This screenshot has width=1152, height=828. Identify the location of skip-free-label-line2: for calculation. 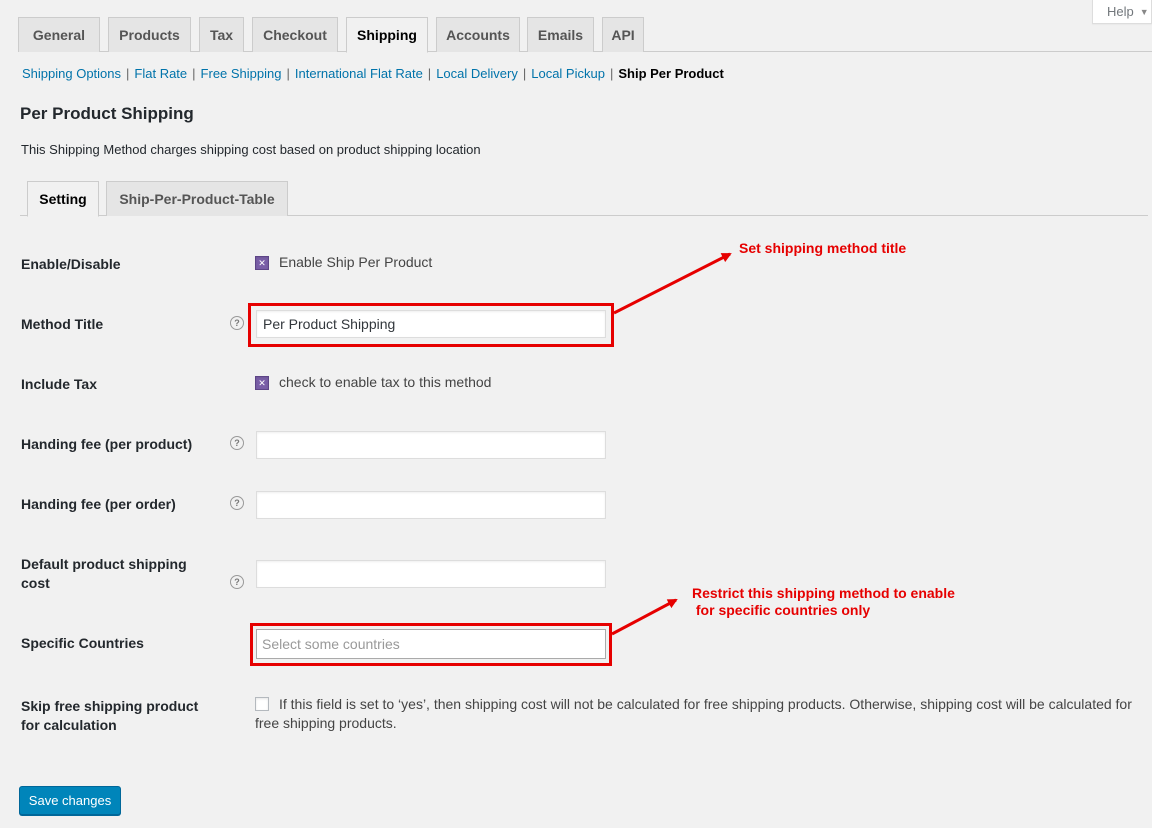
(69, 725).